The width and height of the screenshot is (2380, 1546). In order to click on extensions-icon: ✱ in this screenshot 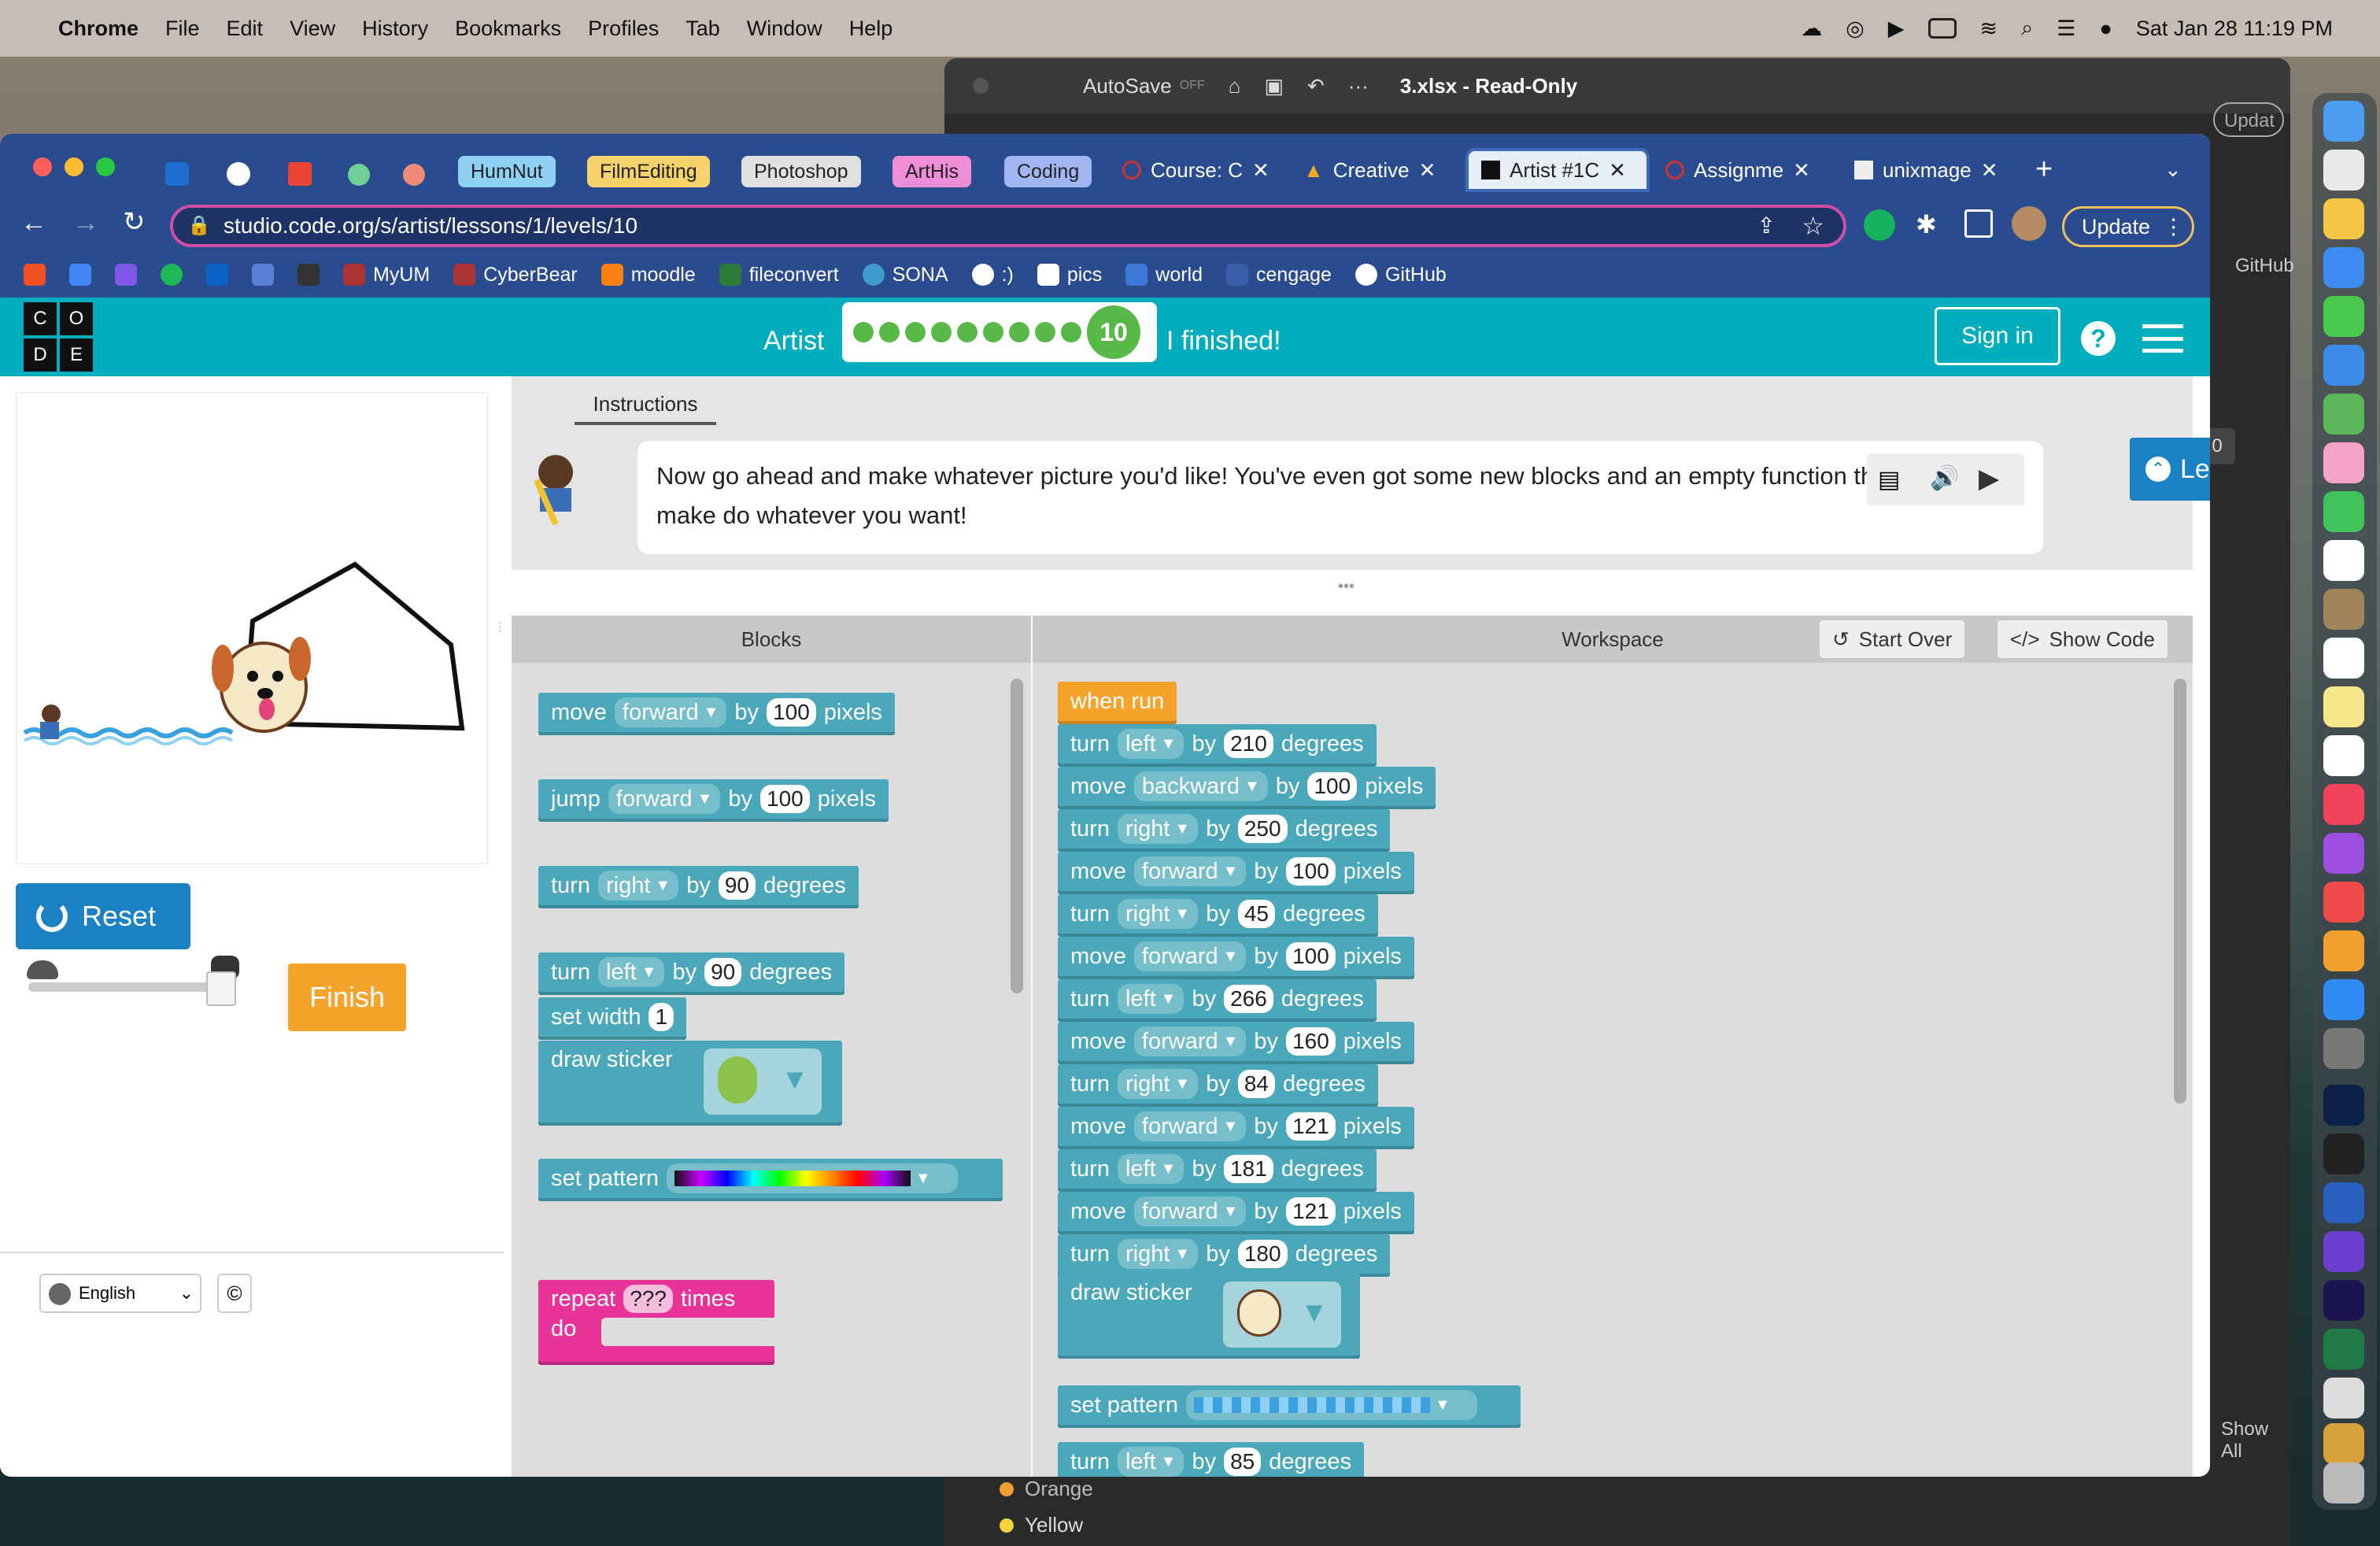, I will do `click(1926, 224)`.